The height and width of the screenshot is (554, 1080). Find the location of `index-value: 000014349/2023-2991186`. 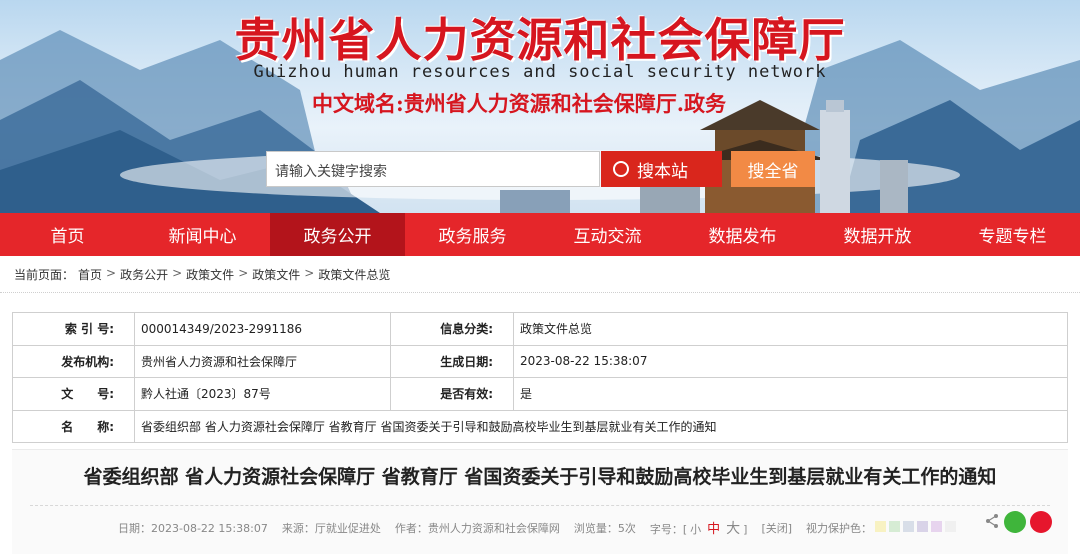

index-value: 000014349/2023-2991186 is located at coordinates (262, 329).